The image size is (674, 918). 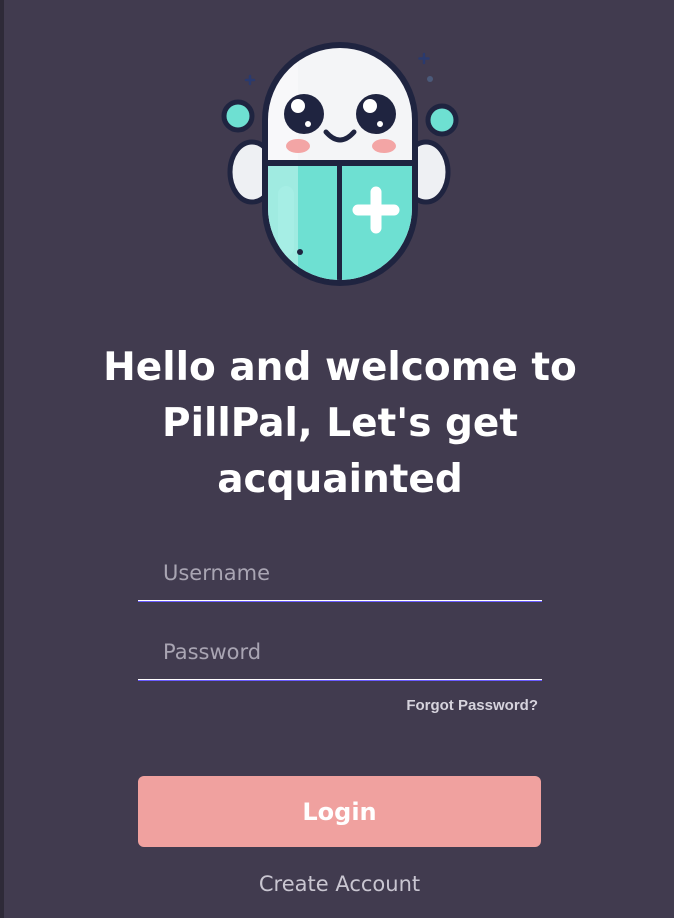 I want to click on password-field, so click(x=340, y=652).